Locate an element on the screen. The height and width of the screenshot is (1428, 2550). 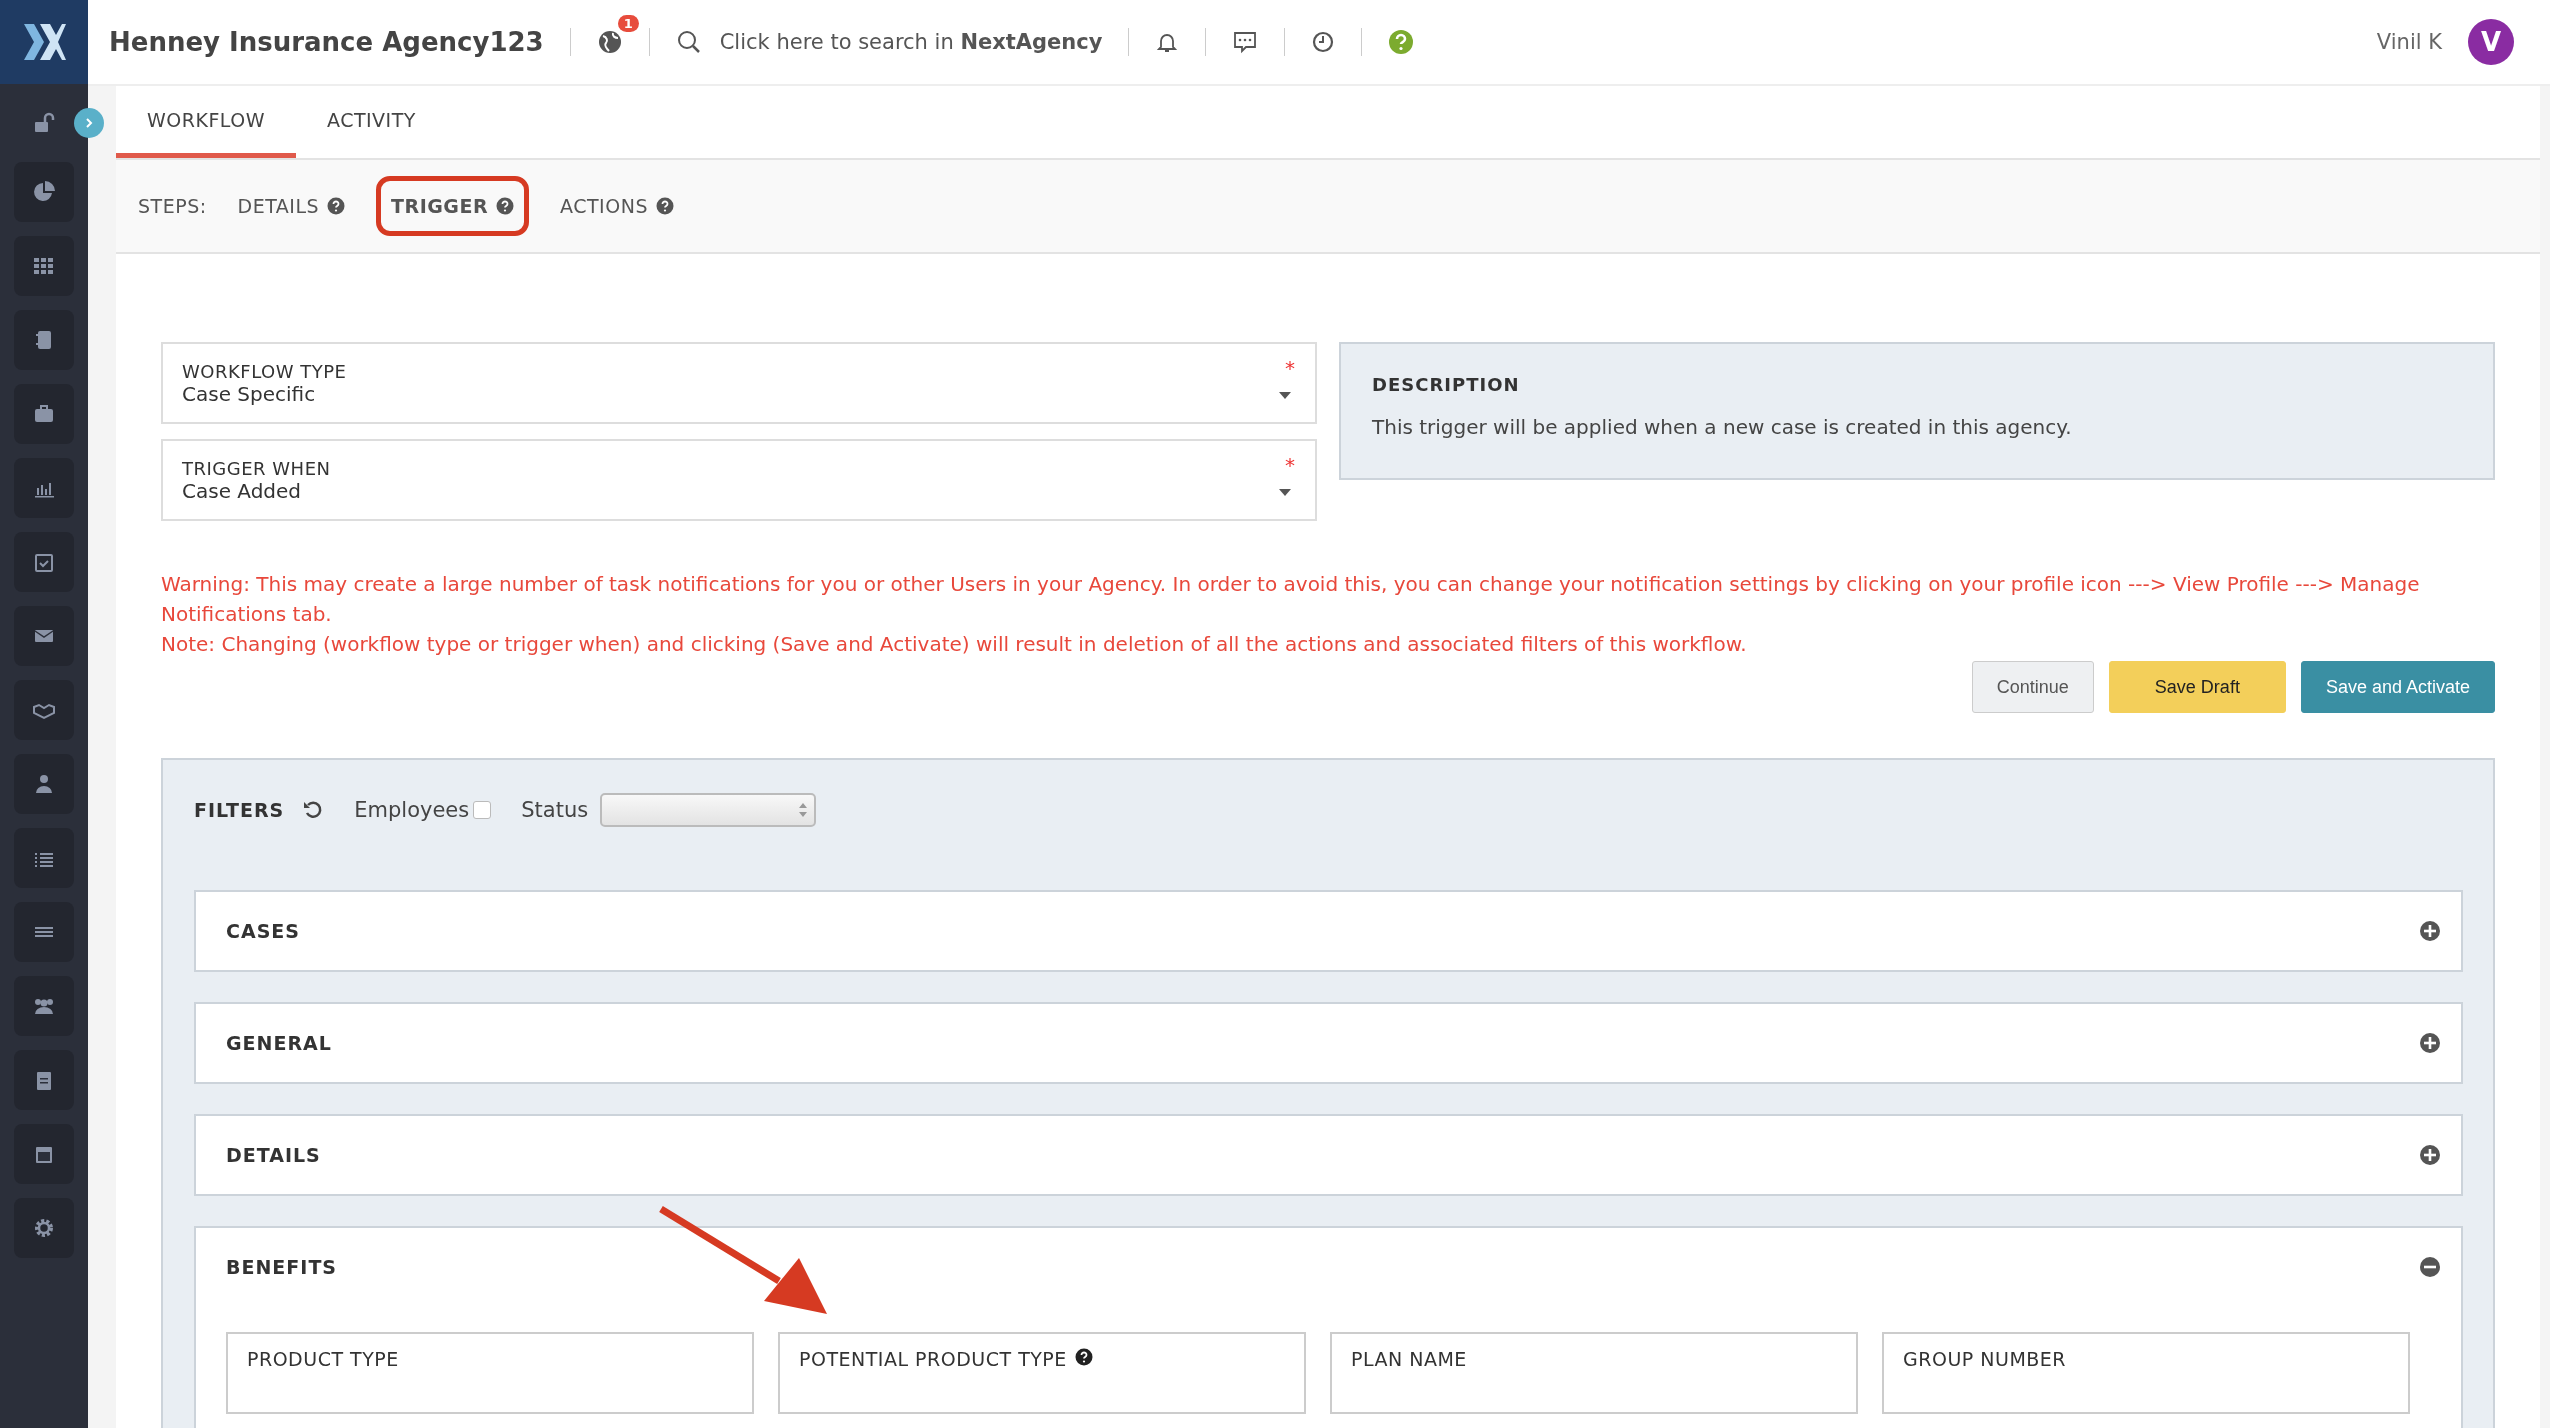
search-field: Click here to search in NextAgency is located at coordinates (911, 42).